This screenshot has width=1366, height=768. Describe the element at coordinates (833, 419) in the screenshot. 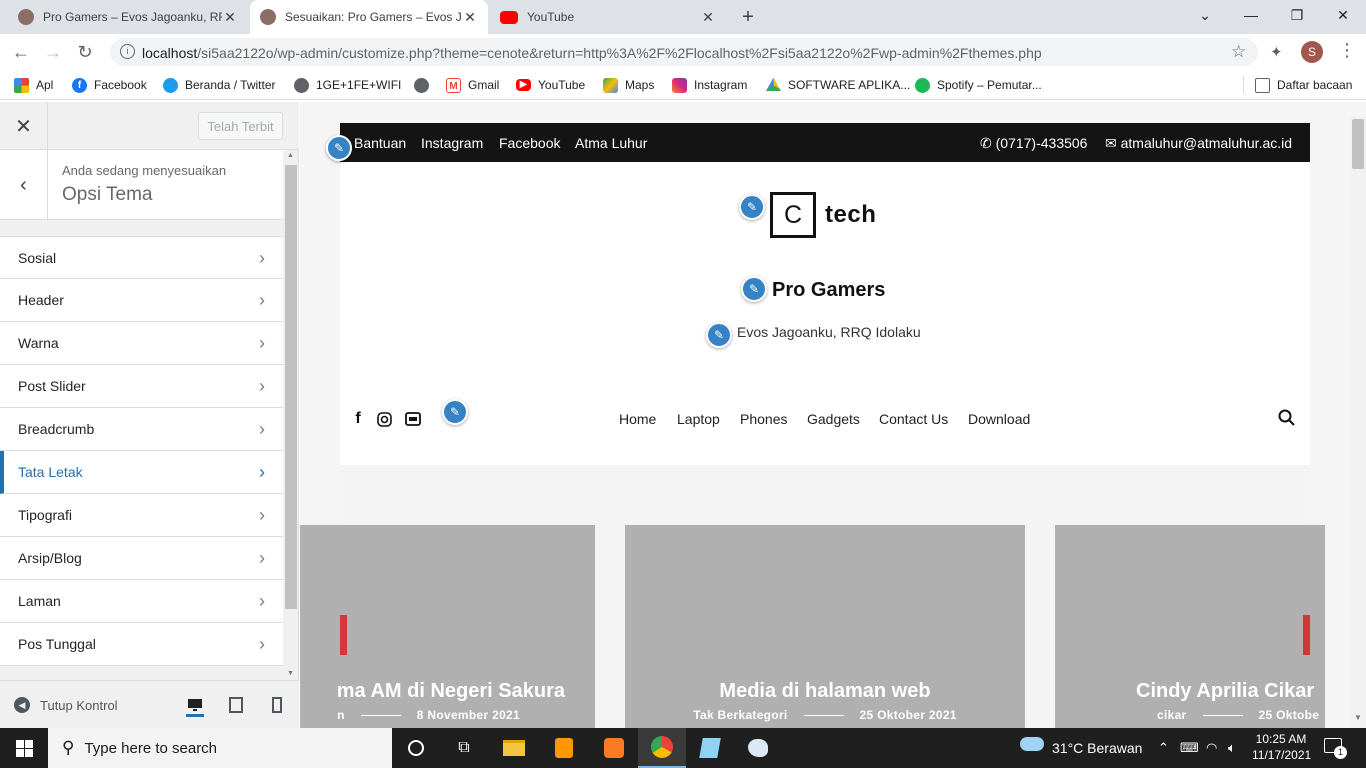

I see `menu-gadgets: Gadgets` at that location.